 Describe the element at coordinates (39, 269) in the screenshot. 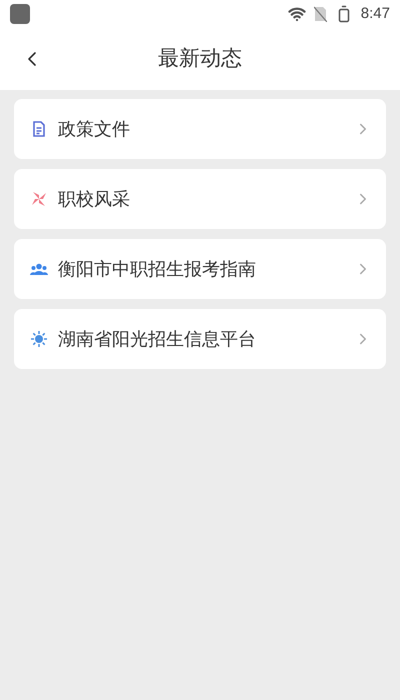

I see `people-icon` at that location.